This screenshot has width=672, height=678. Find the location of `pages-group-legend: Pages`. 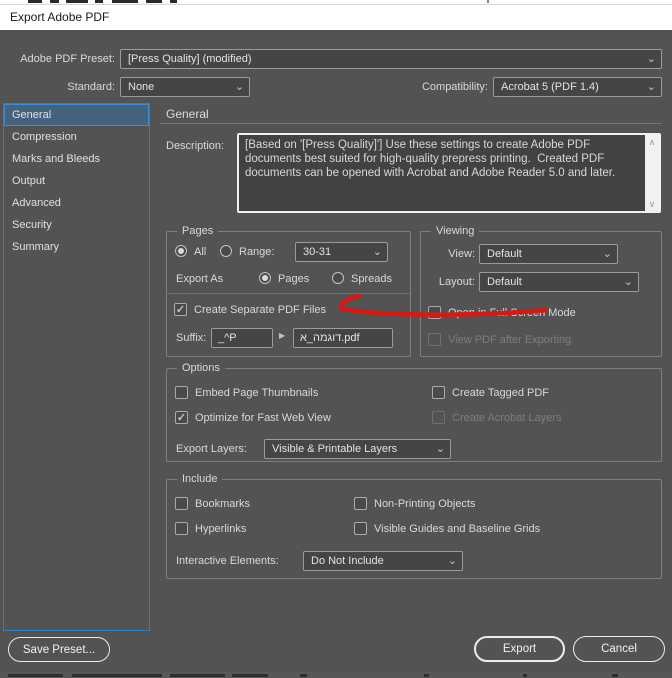

pages-group-legend: Pages is located at coordinates (198, 231).